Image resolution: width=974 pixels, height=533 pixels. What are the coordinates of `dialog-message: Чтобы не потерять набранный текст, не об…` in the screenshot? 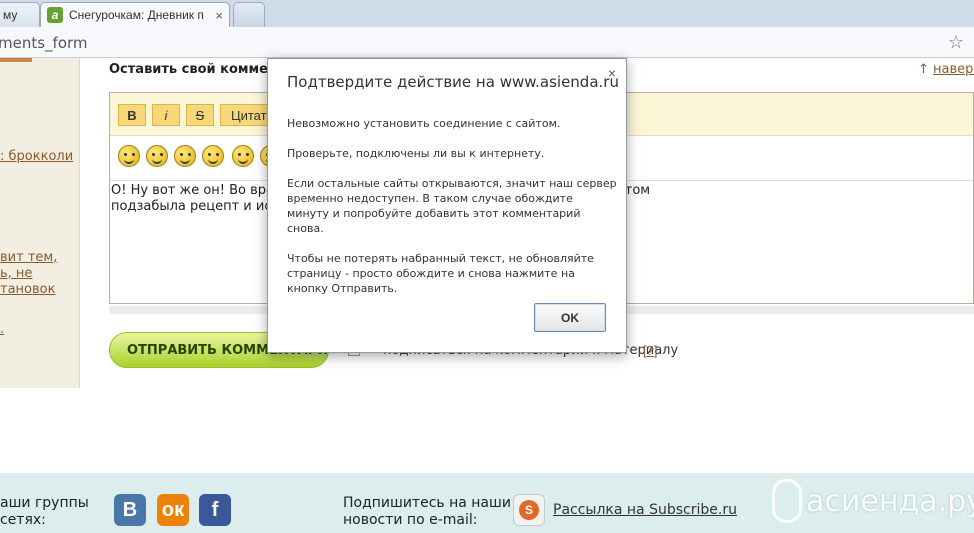 It's located at (440, 273).